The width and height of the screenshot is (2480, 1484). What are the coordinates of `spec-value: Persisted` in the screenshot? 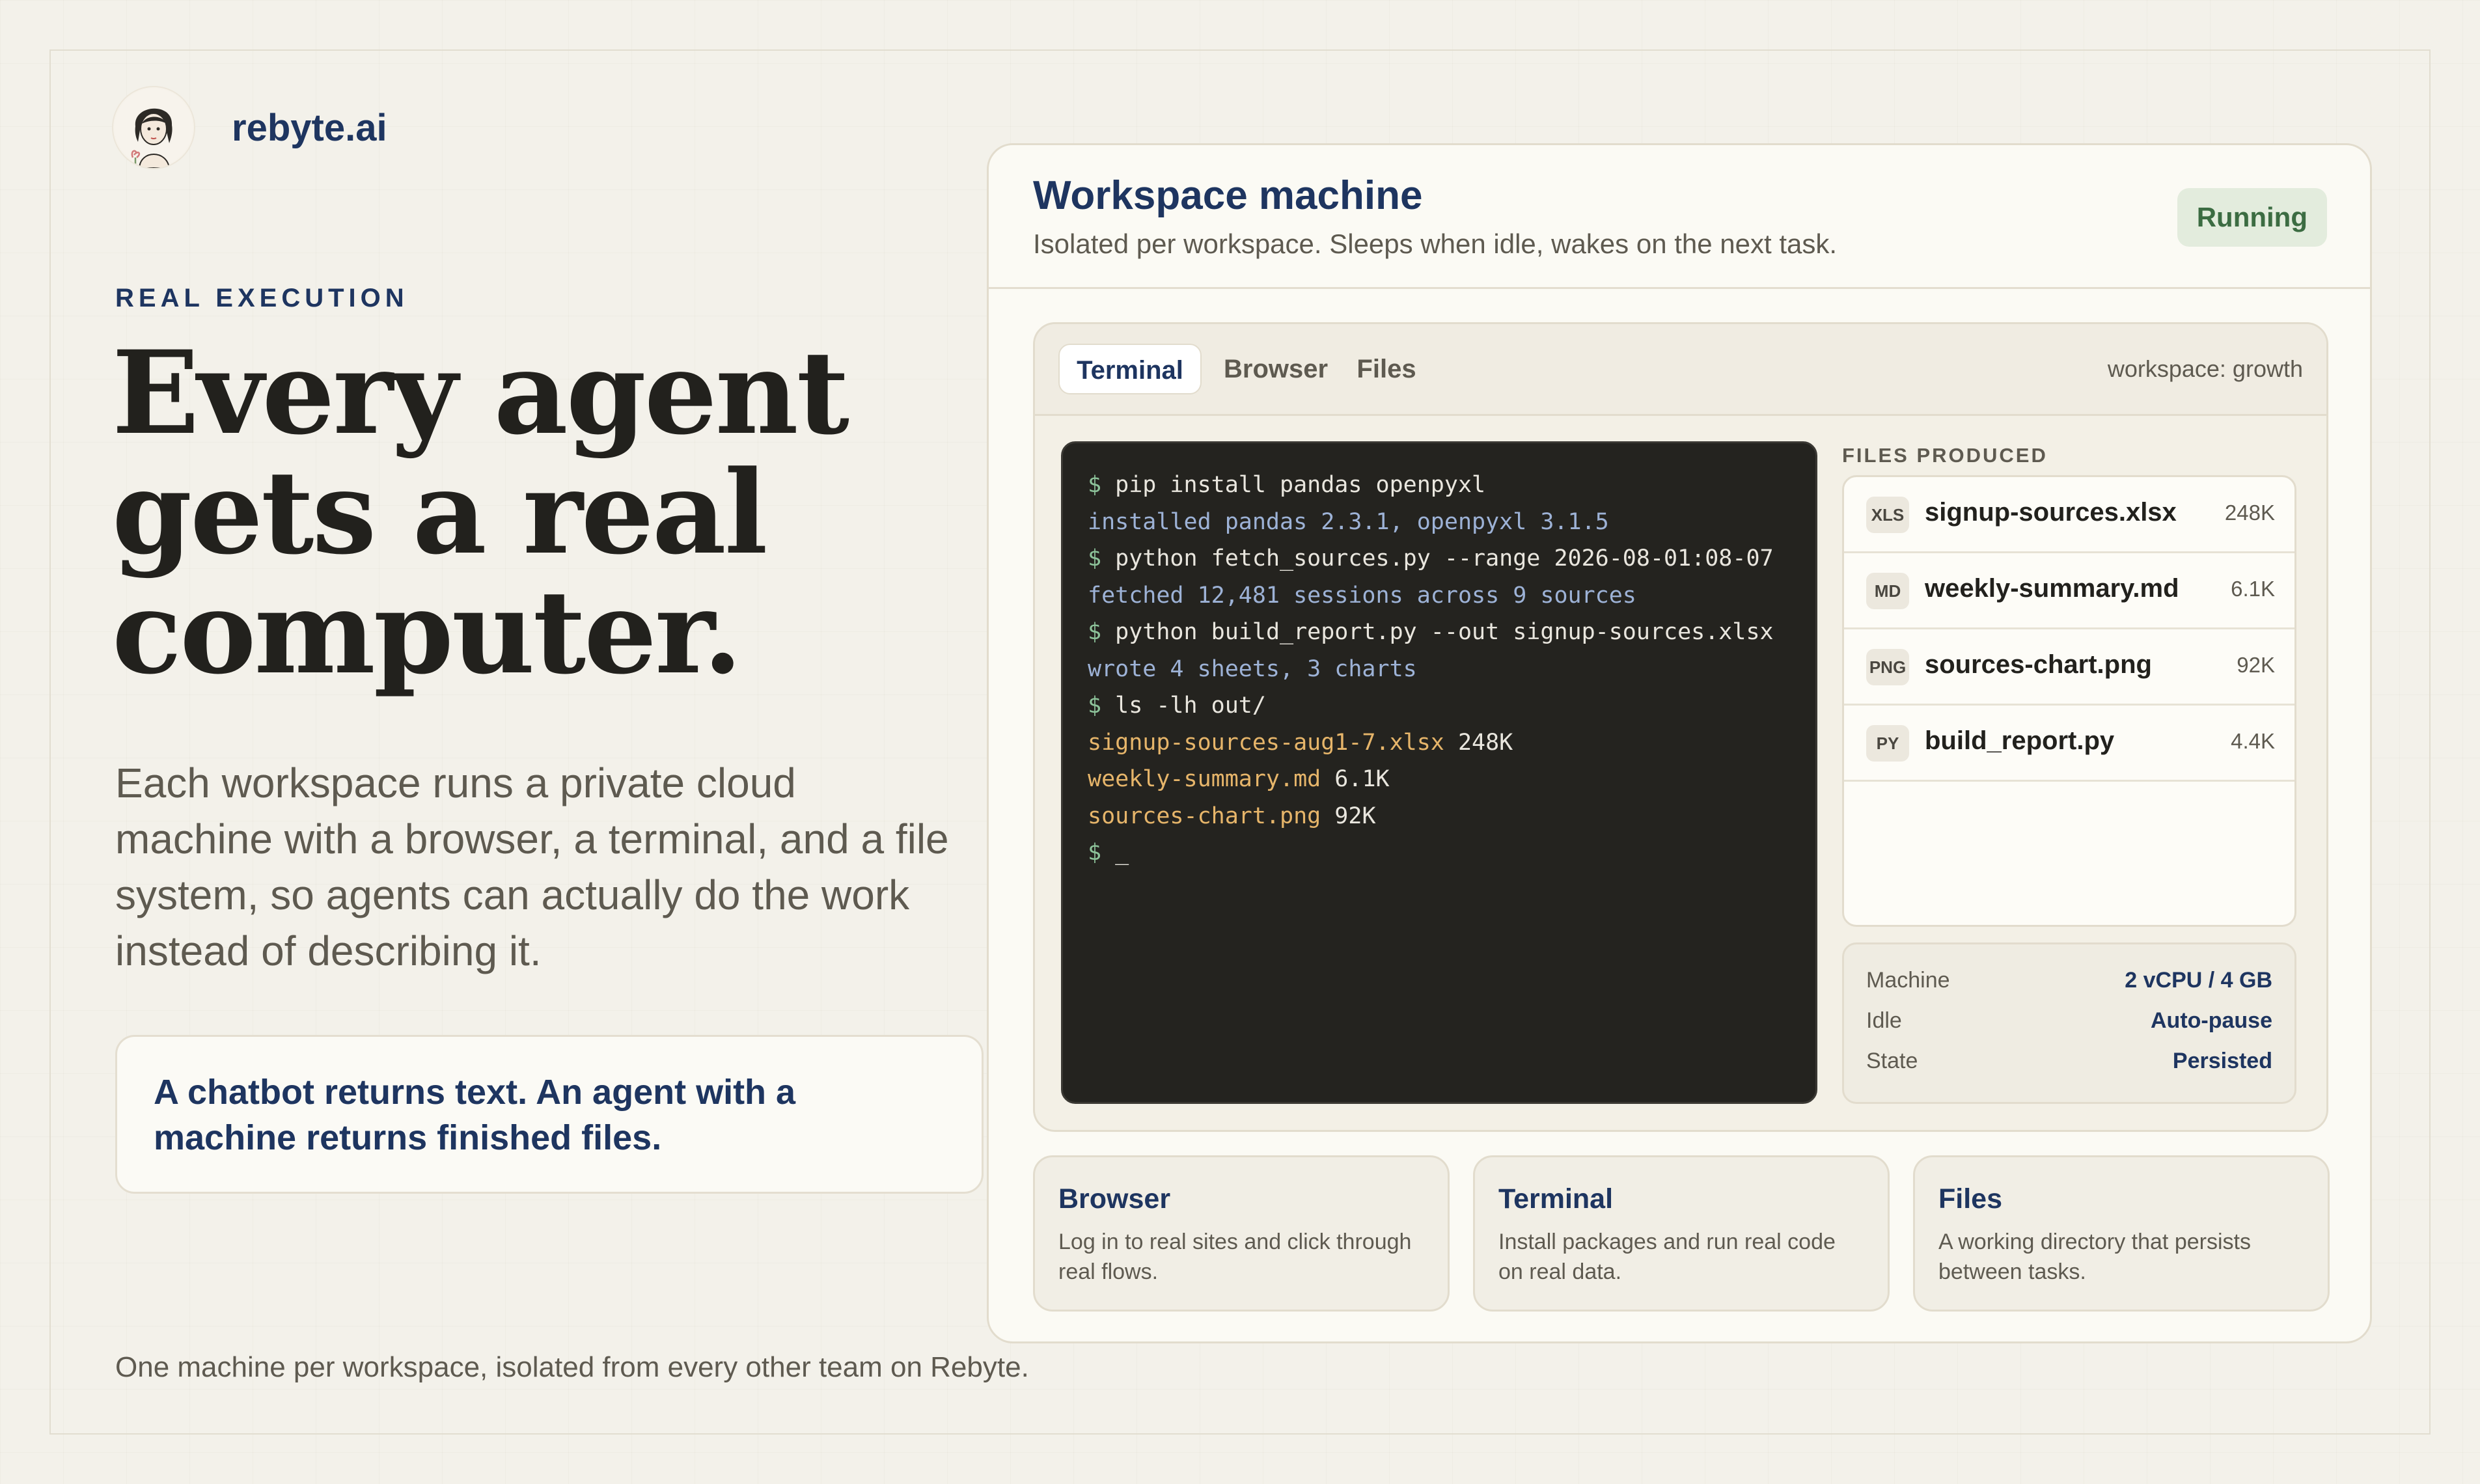 It's located at (2222, 1061).